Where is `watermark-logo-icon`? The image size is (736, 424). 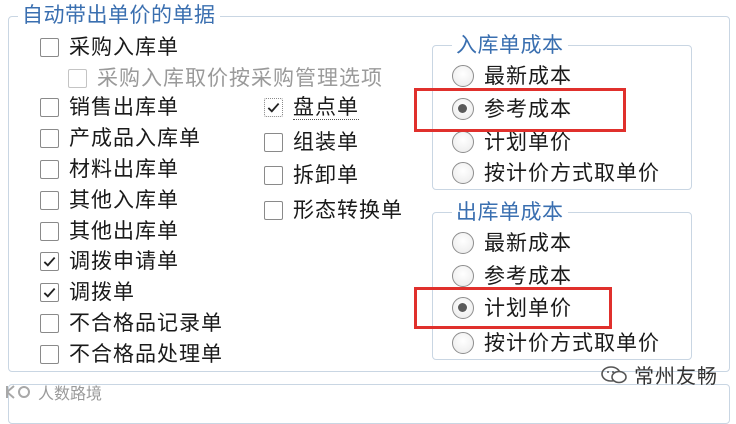
watermark-logo-icon is located at coordinates (18, 392).